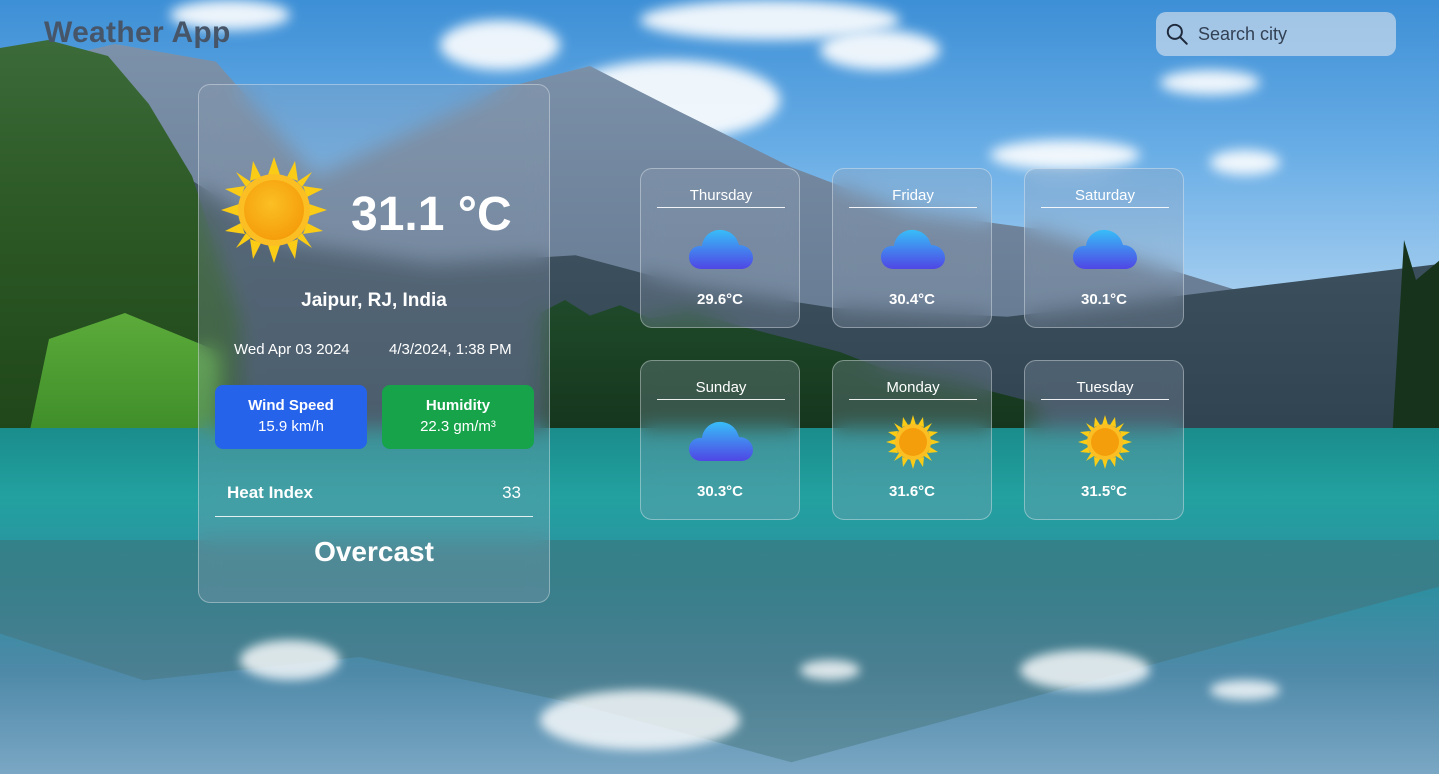  Describe the element at coordinates (720, 491) in the screenshot. I see `forecast-temp: 30.3°C` at that location.